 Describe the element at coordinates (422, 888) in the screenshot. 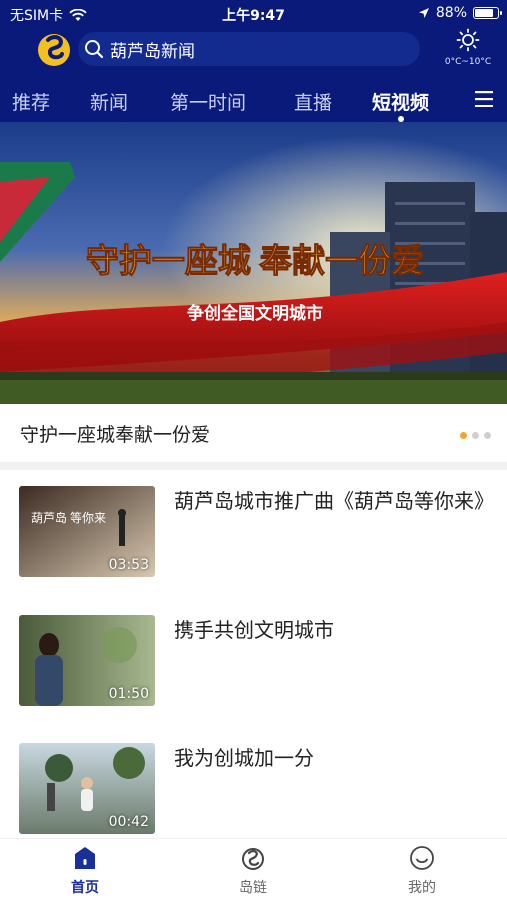

I see `nav-profile-label: 我的` at that location.